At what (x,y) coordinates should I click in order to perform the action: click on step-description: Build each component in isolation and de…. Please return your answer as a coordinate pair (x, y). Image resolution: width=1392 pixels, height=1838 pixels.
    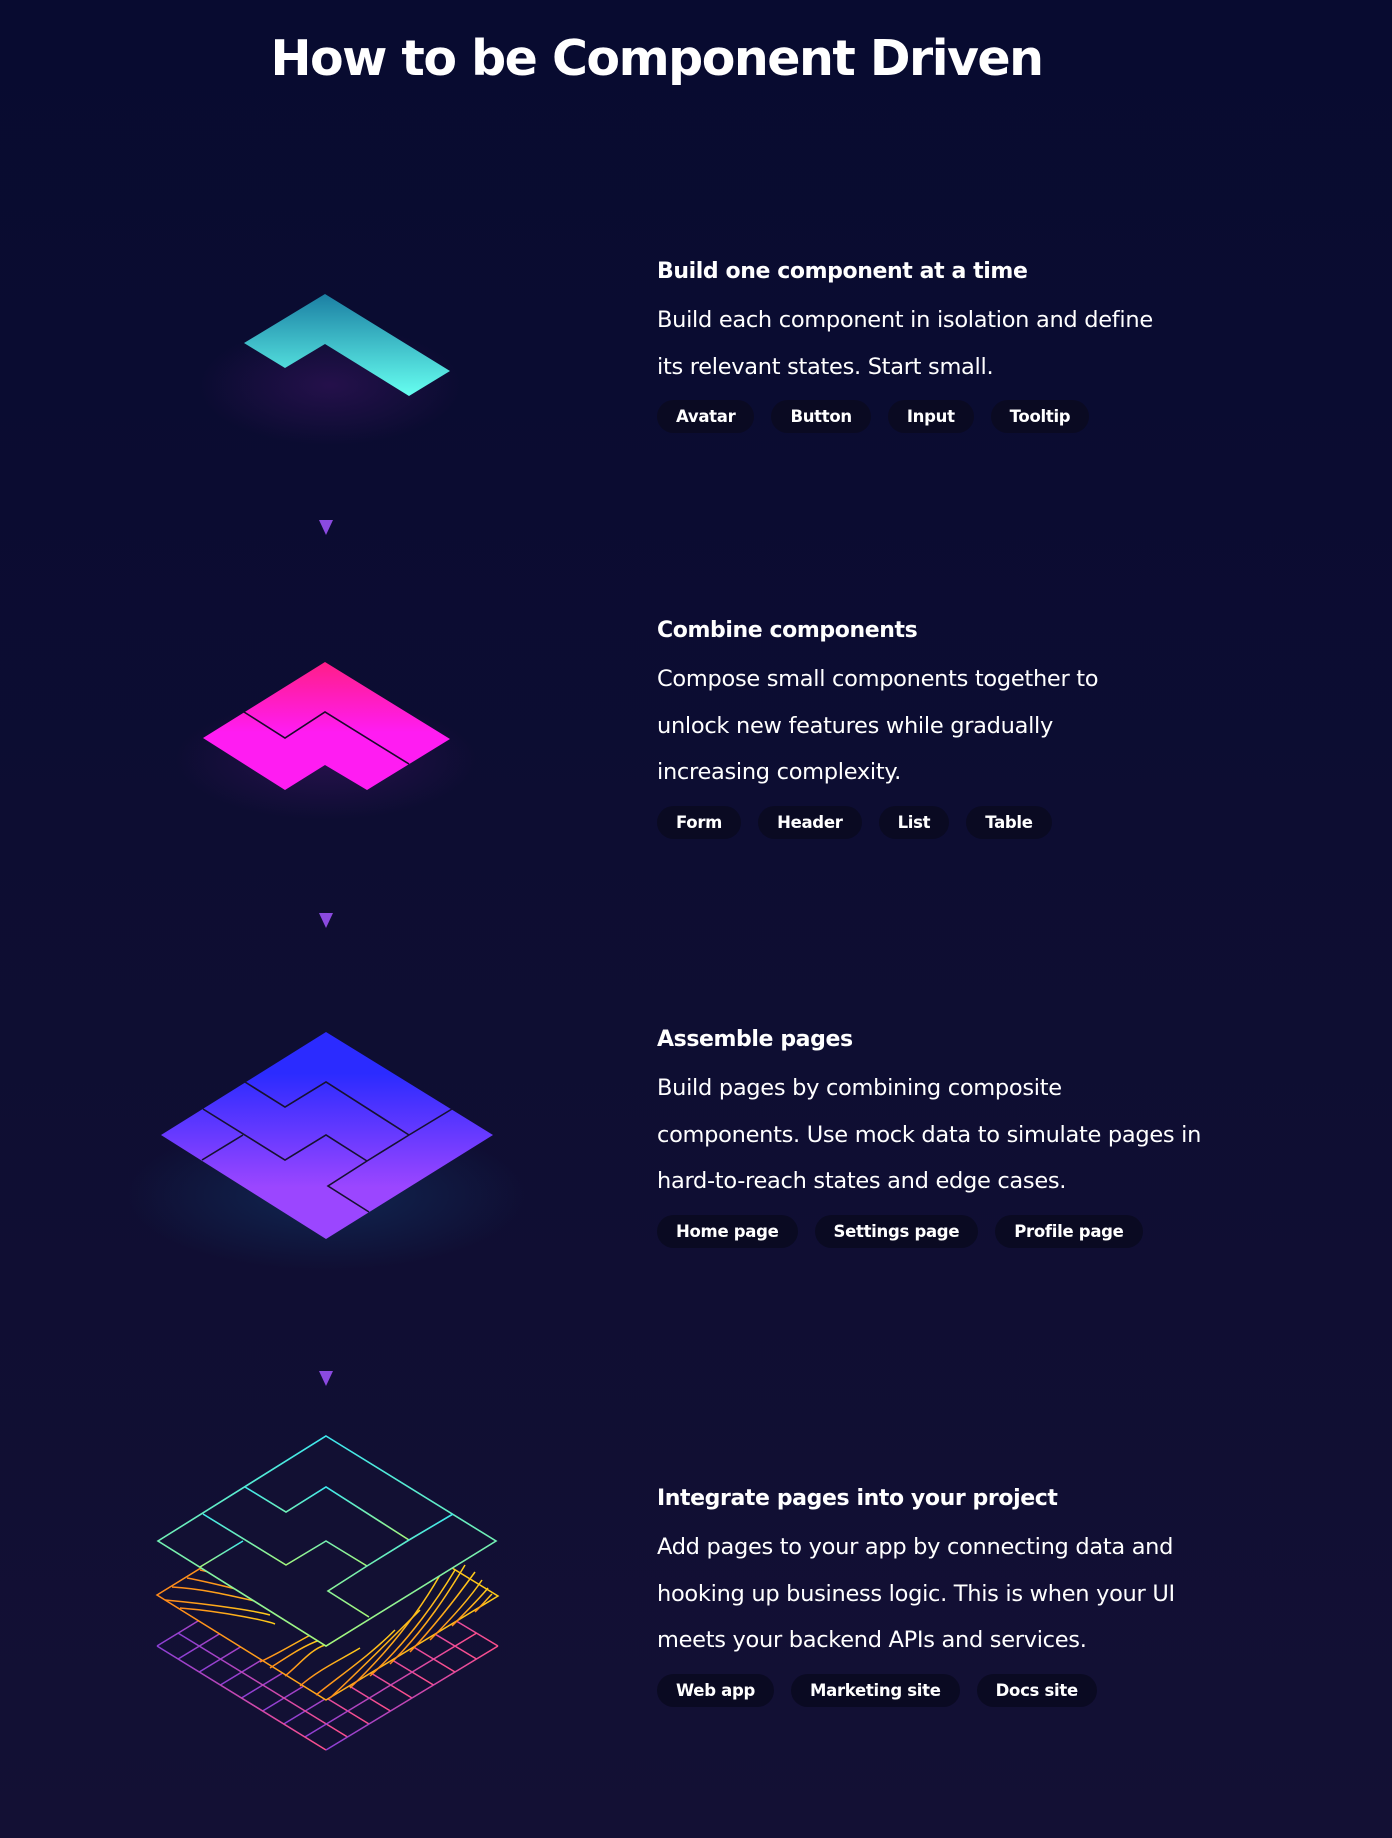
    Looking at the image, I should click on (905, 343).